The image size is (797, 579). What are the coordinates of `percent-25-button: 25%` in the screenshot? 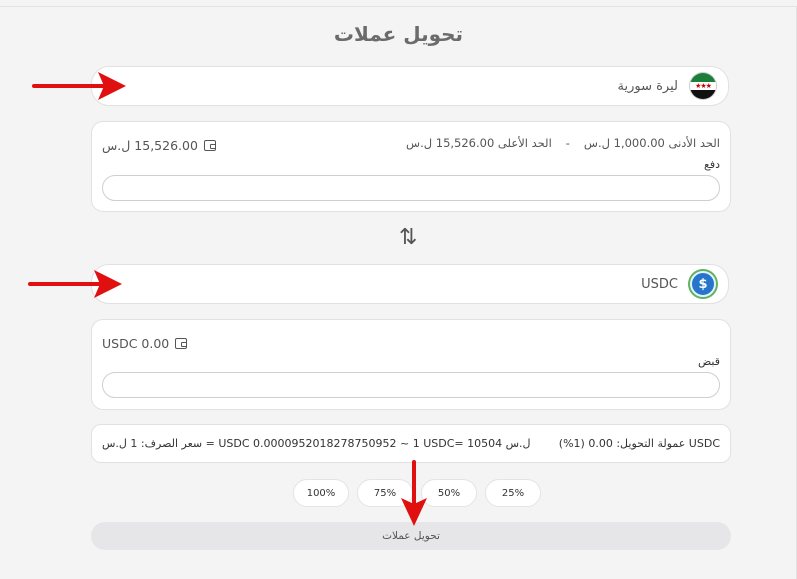 It's located at (513, 493).